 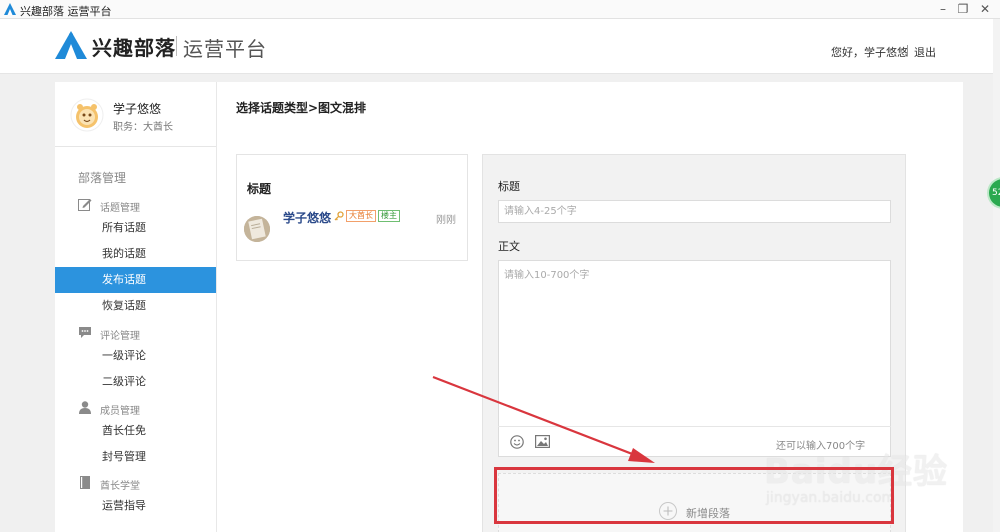 I want to click on header-divider, so click(x=907, y=50).